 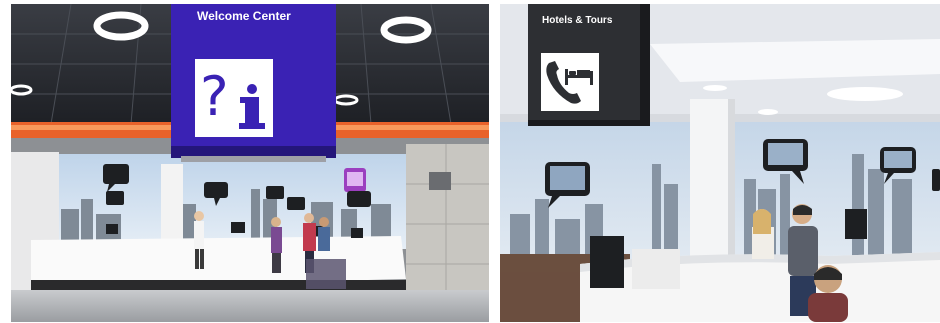 What do you see at coordinates (250, 306) in the screenshot?
I see `floor` at bounding box center [250, 306].